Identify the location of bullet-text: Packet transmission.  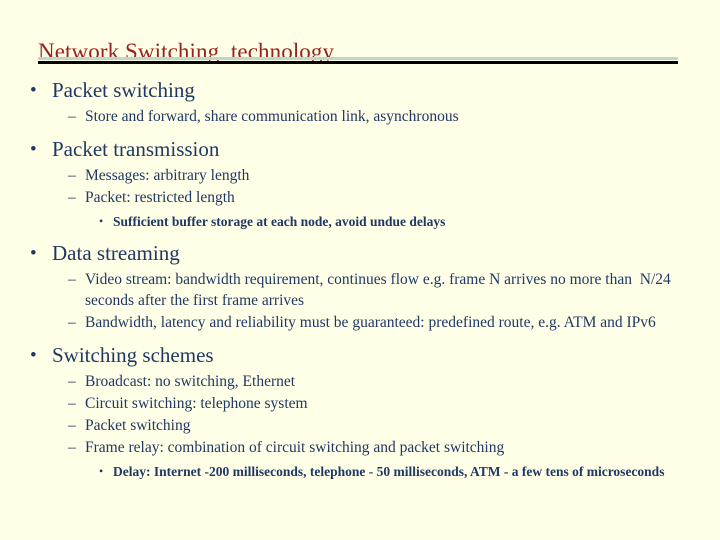
(136, 149).